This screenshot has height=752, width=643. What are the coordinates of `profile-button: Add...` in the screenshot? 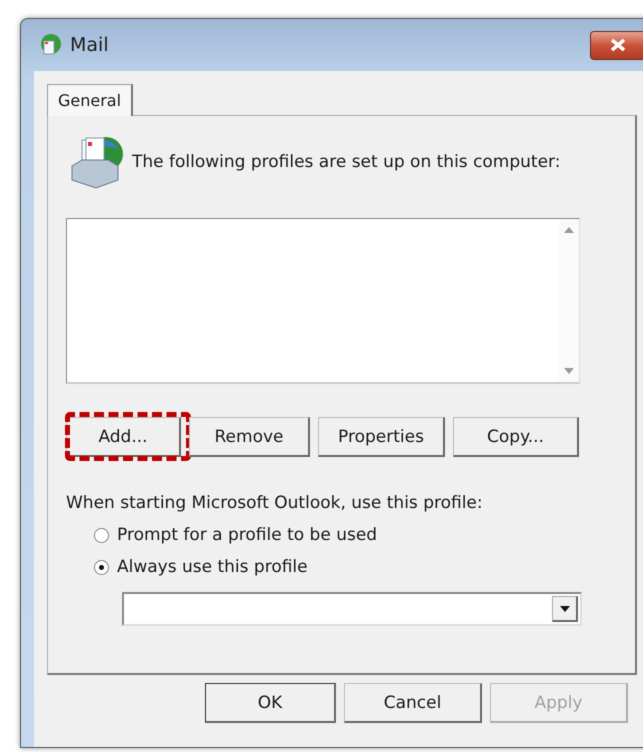 It's located at (123, 437).